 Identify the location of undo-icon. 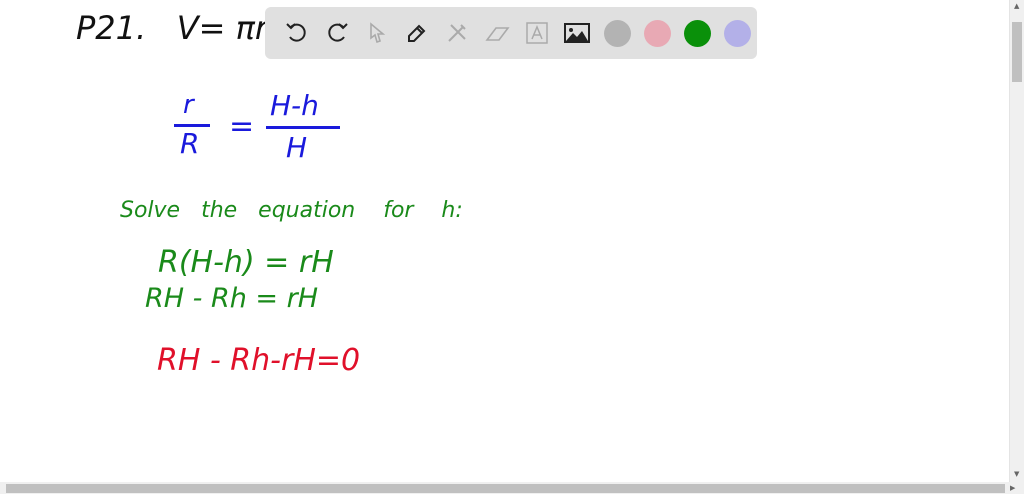
(297, 33).